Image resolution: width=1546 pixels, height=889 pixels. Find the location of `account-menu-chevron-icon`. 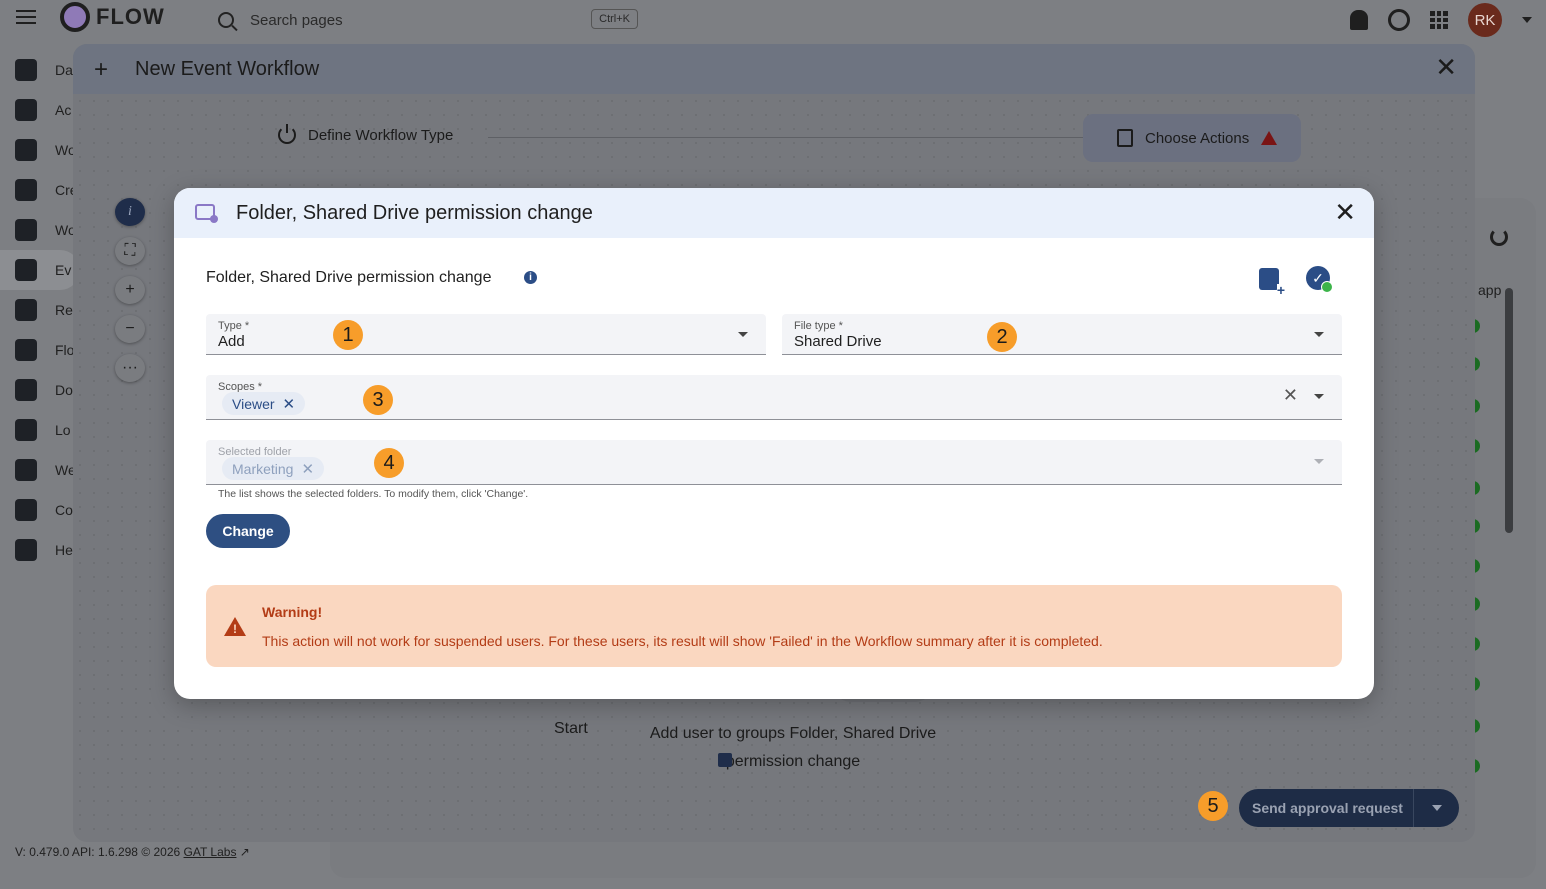

account-menu-chevron-icon is located at coordinates (1527, 20).